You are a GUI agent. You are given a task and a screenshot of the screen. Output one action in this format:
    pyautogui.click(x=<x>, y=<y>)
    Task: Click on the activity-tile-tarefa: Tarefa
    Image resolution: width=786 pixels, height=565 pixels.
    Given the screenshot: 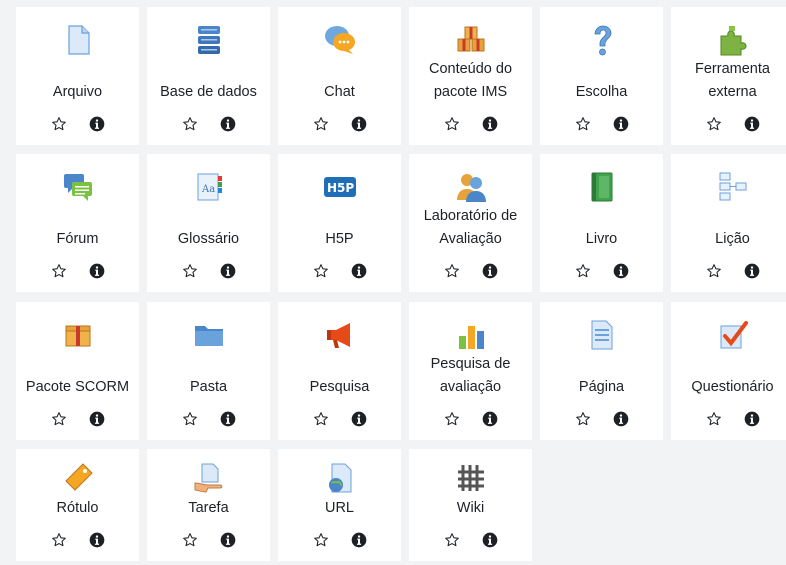 What is the action you would take?
    pyautogui.click(x=208, y=505)
    